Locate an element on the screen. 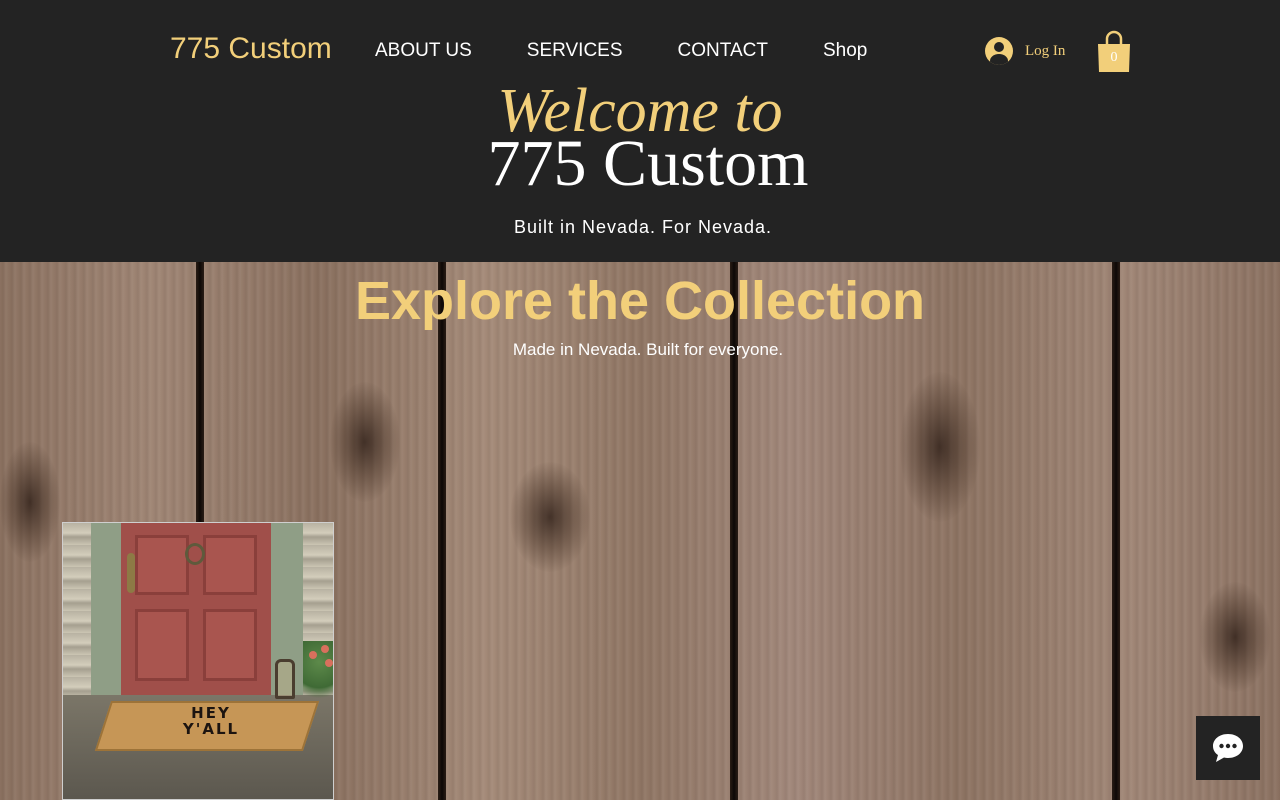 This screenshot has height=800, width=1280. brand-logo-link: 775 Custom is located at coordinates (251, 49).